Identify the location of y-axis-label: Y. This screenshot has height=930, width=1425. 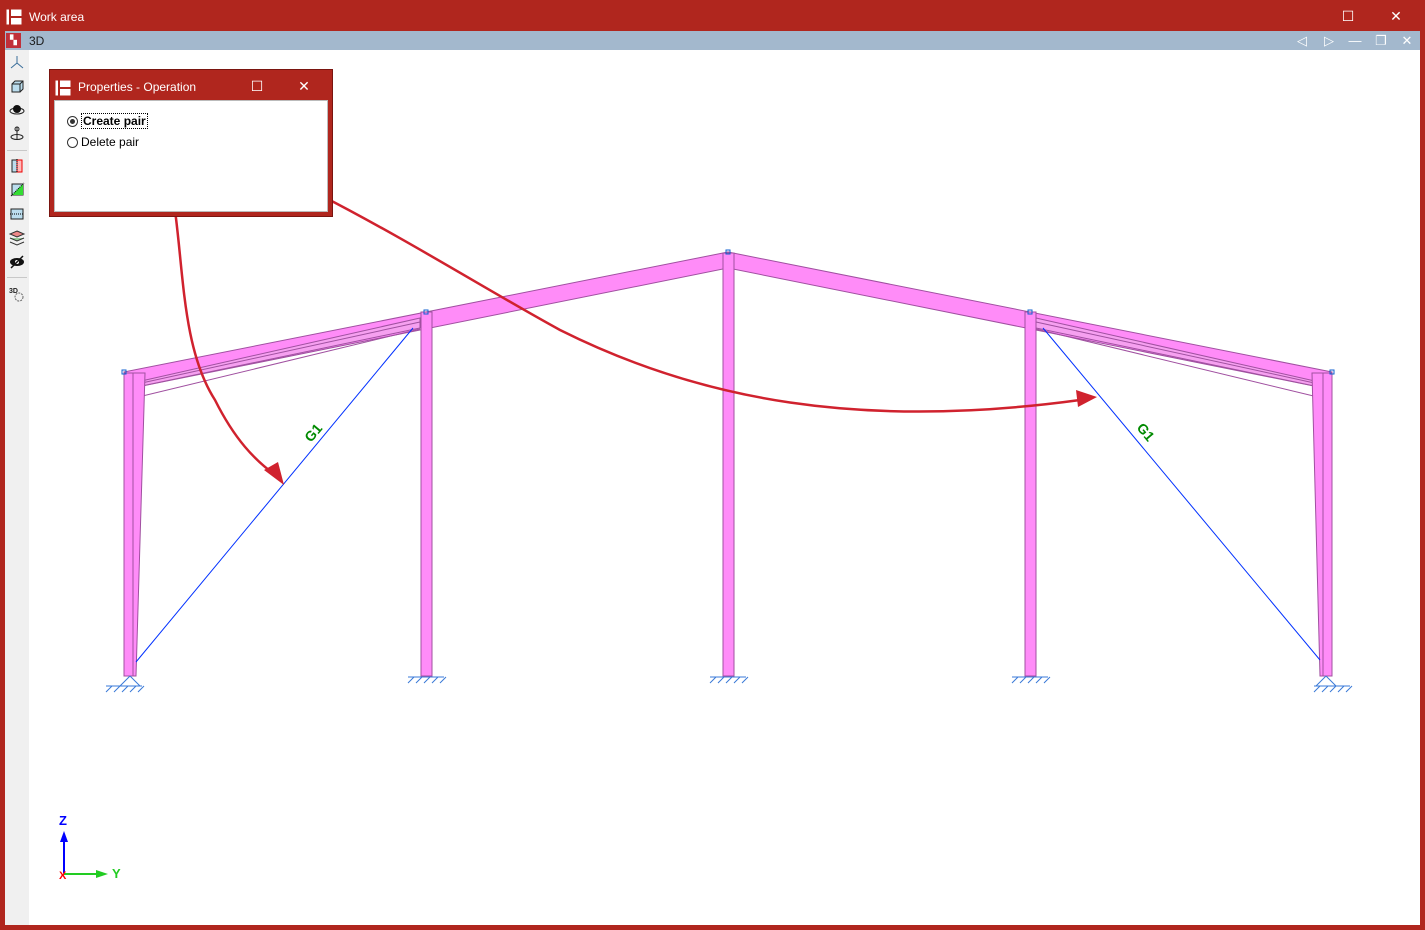
(116, 873).